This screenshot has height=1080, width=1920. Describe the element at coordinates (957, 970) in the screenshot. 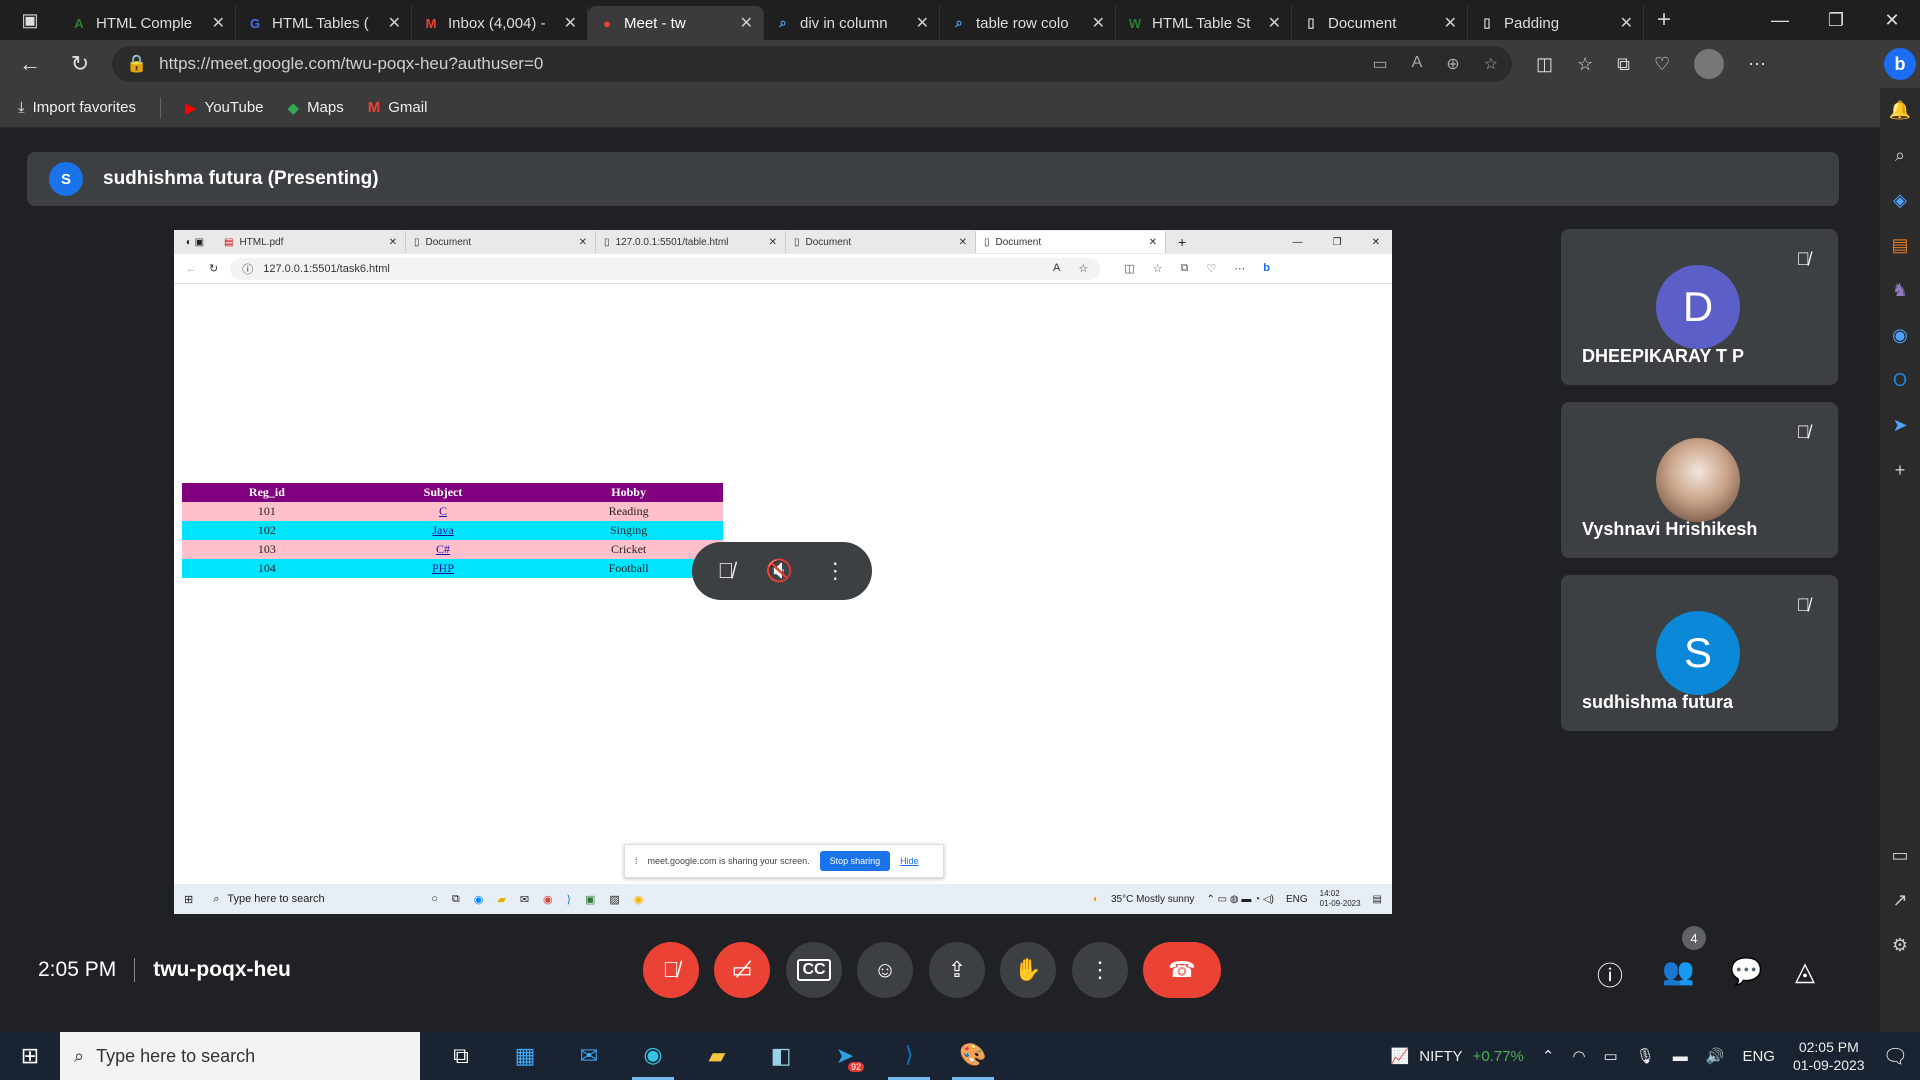

I see `present-button: ⇪` at that location.